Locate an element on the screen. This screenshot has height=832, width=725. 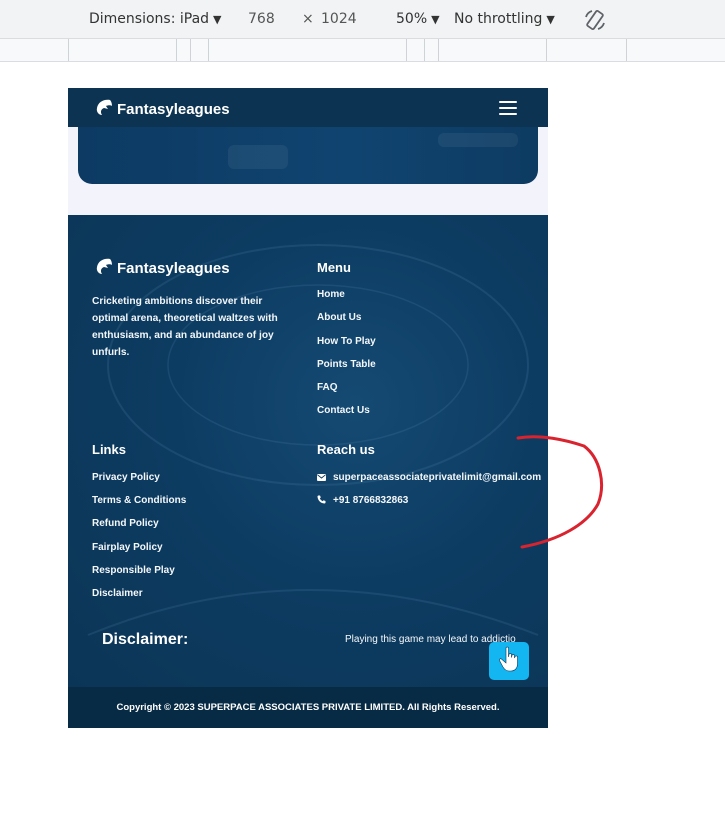
footer-logo: Fantasyleagues is located at coordinates (162, 268).